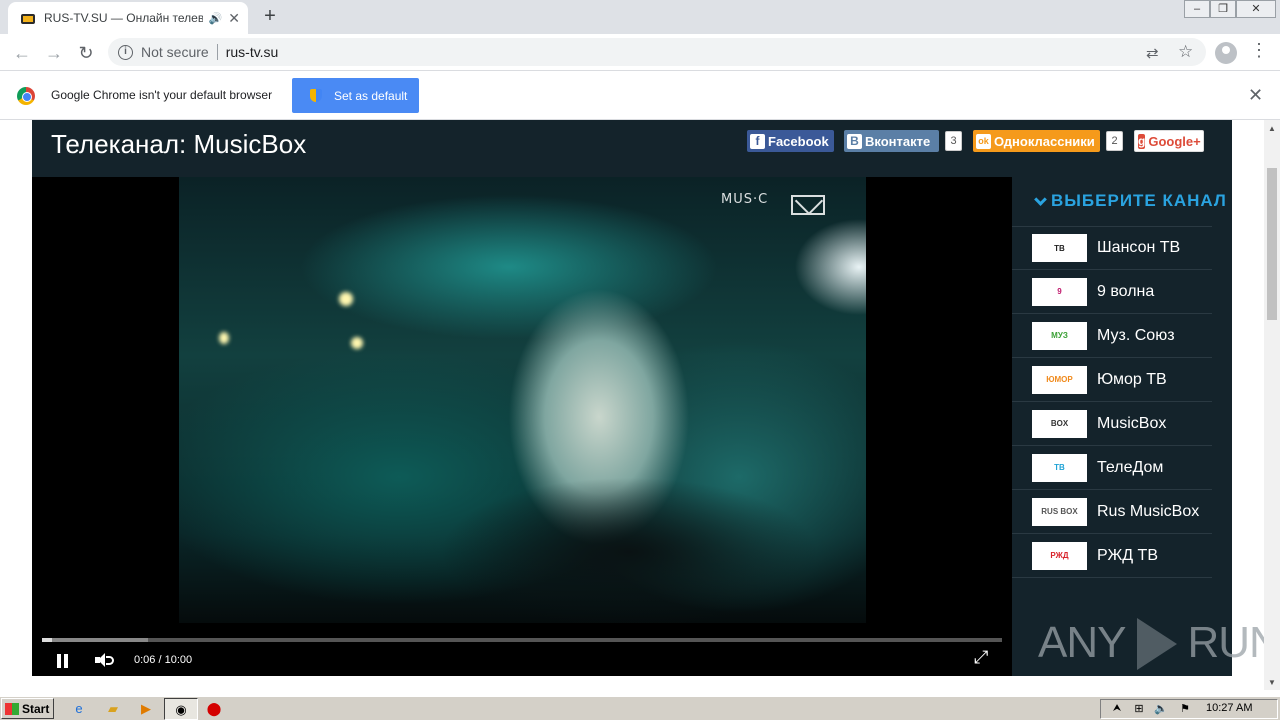  What do you see at coordinates (1130, 467) in the screenshot?
I see `channel-name: ТелеДом` at bounding box center [1130, 467].